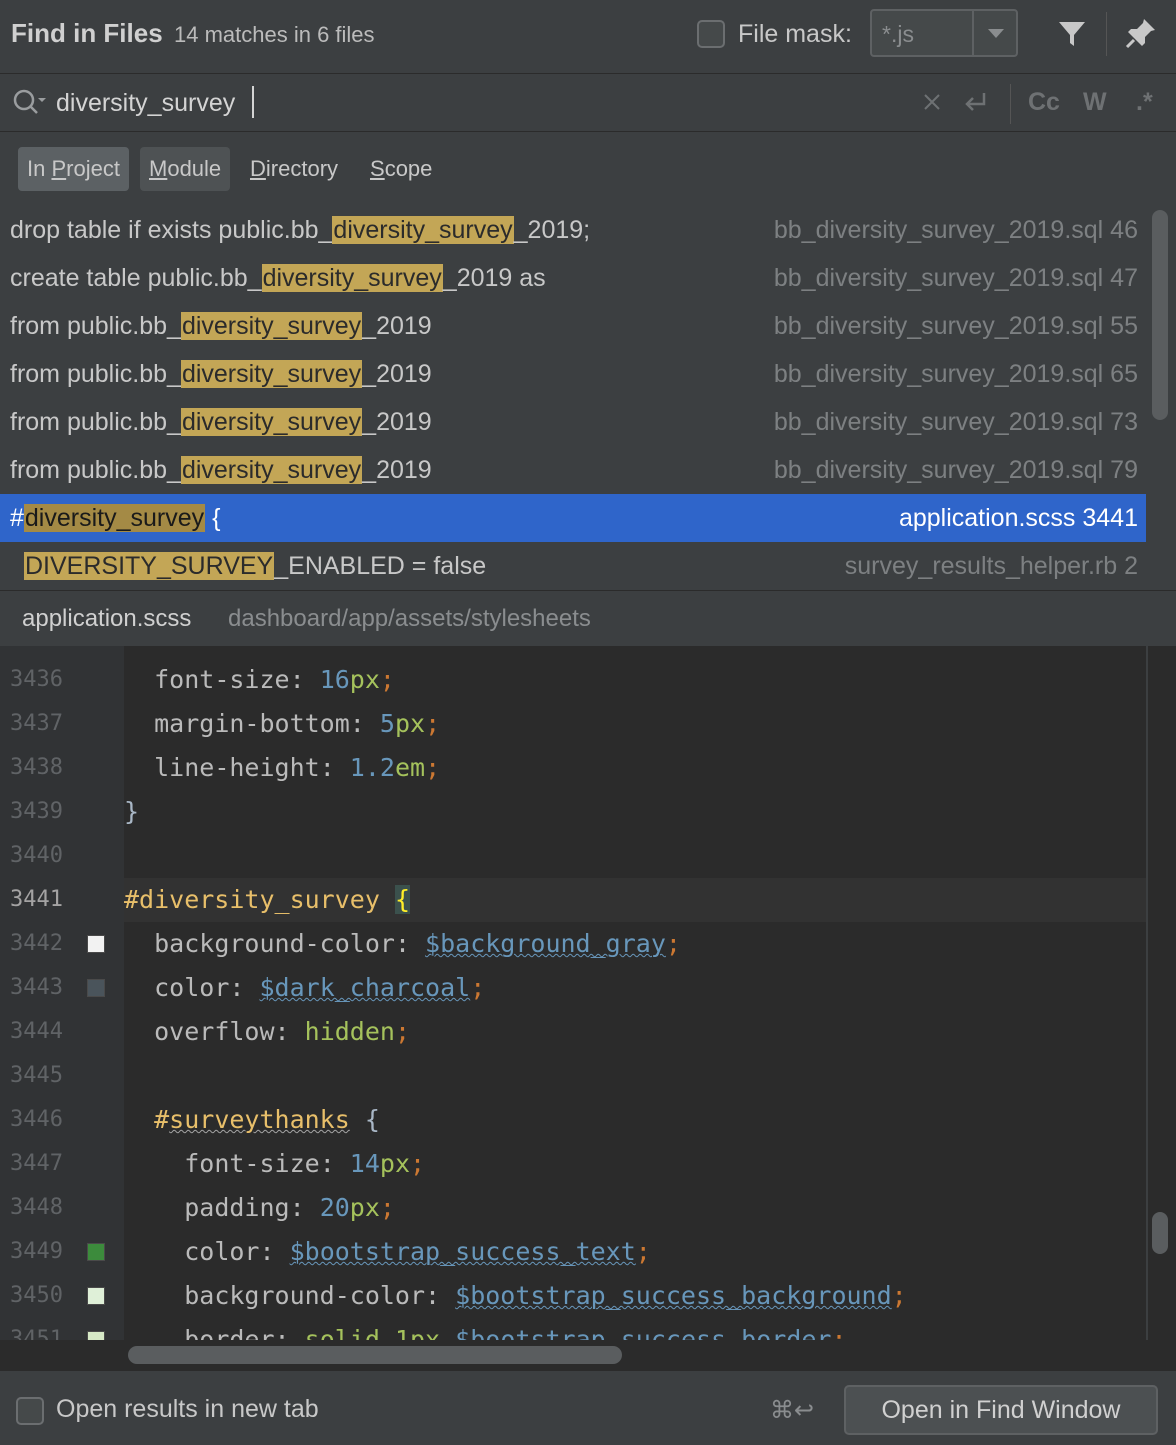 Image resolution: width=1176 pixels, height=1445 pixels. I want to click on line-number-current: 3441, so click(36, 899).